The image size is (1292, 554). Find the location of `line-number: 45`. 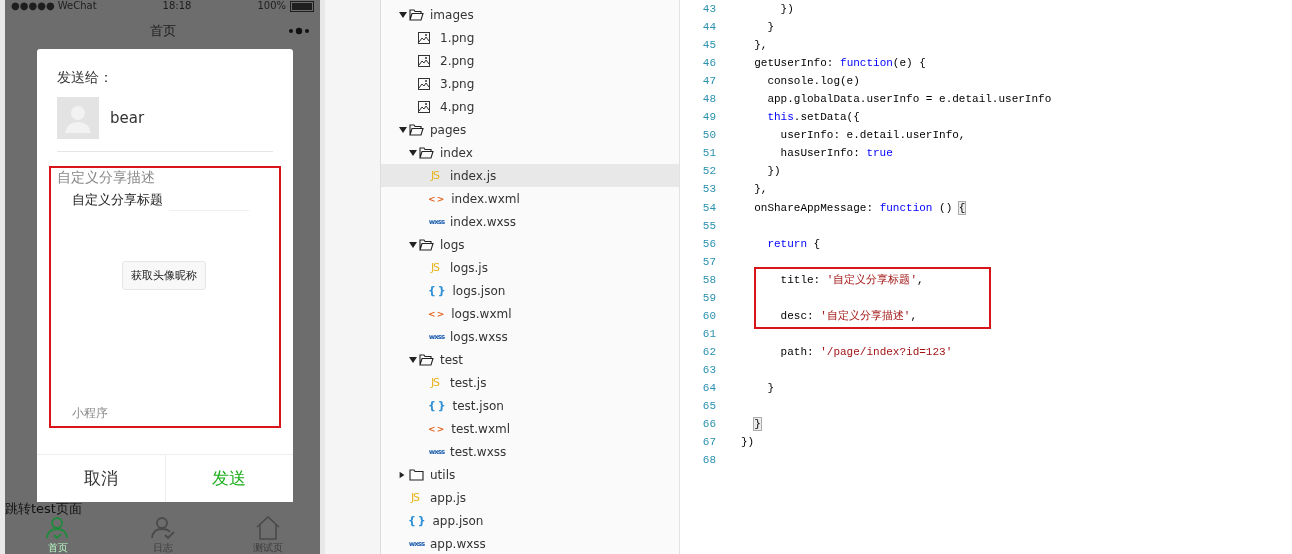

line-number: 45 is located at coordinates (709, 46).